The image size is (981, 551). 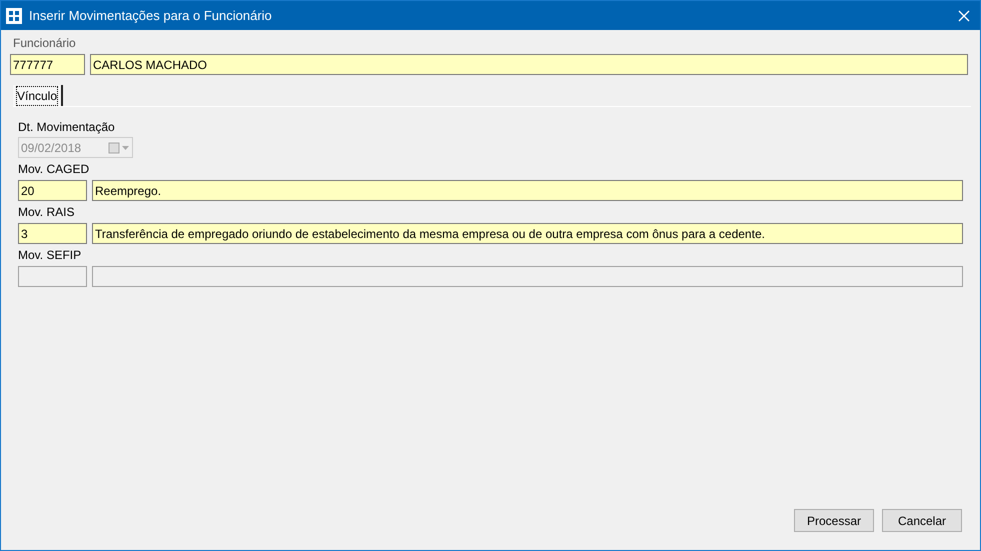 What do you see at coordinates (14, 16) in the screenshot?
I see `window-icon` at bounding box center [14, 16].